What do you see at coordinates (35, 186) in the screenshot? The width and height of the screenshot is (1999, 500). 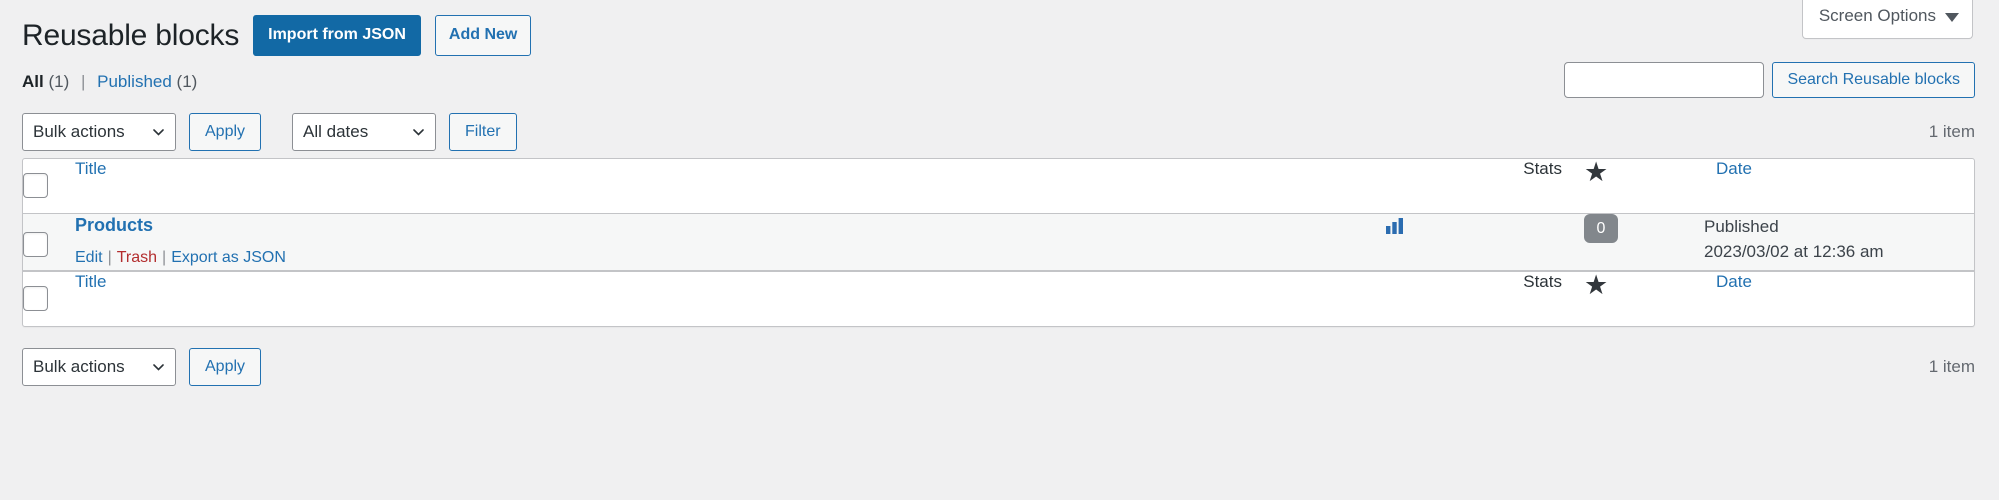 I see `select-all-checkbox-top` at bounding box center [35, 186].